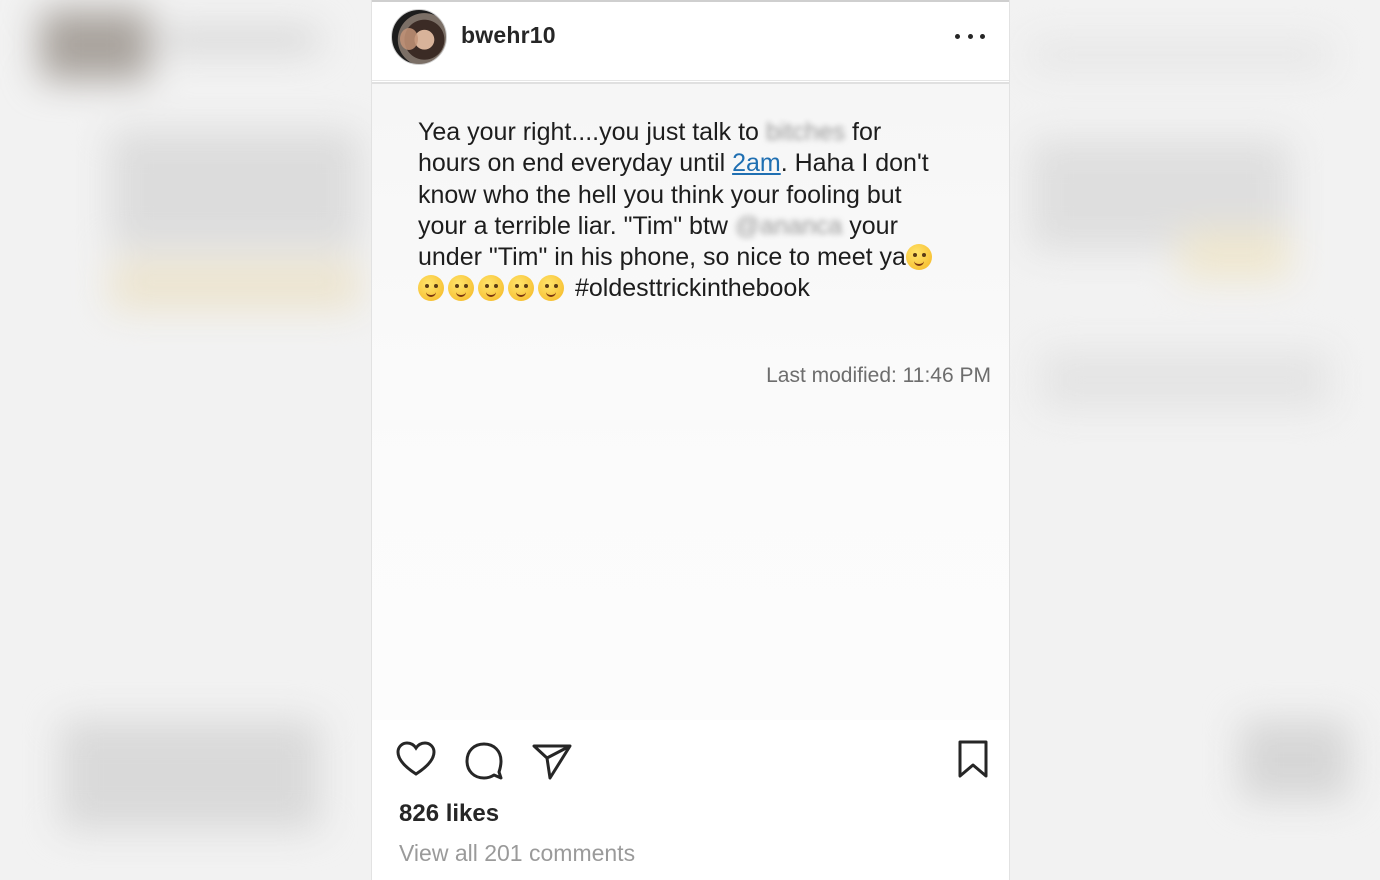  Describe the element at coordinates (416, 760) in the screenshot. I see `heart-icon` at that location.